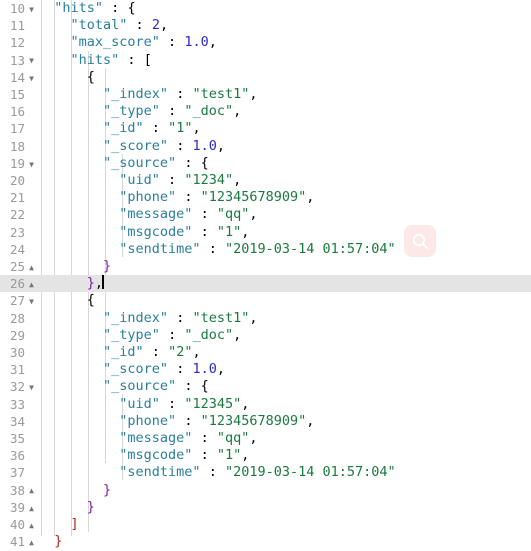 This screenshot has height=551, width=531. I want to click on line-number-gutter: 34▼, so click(19, 421).